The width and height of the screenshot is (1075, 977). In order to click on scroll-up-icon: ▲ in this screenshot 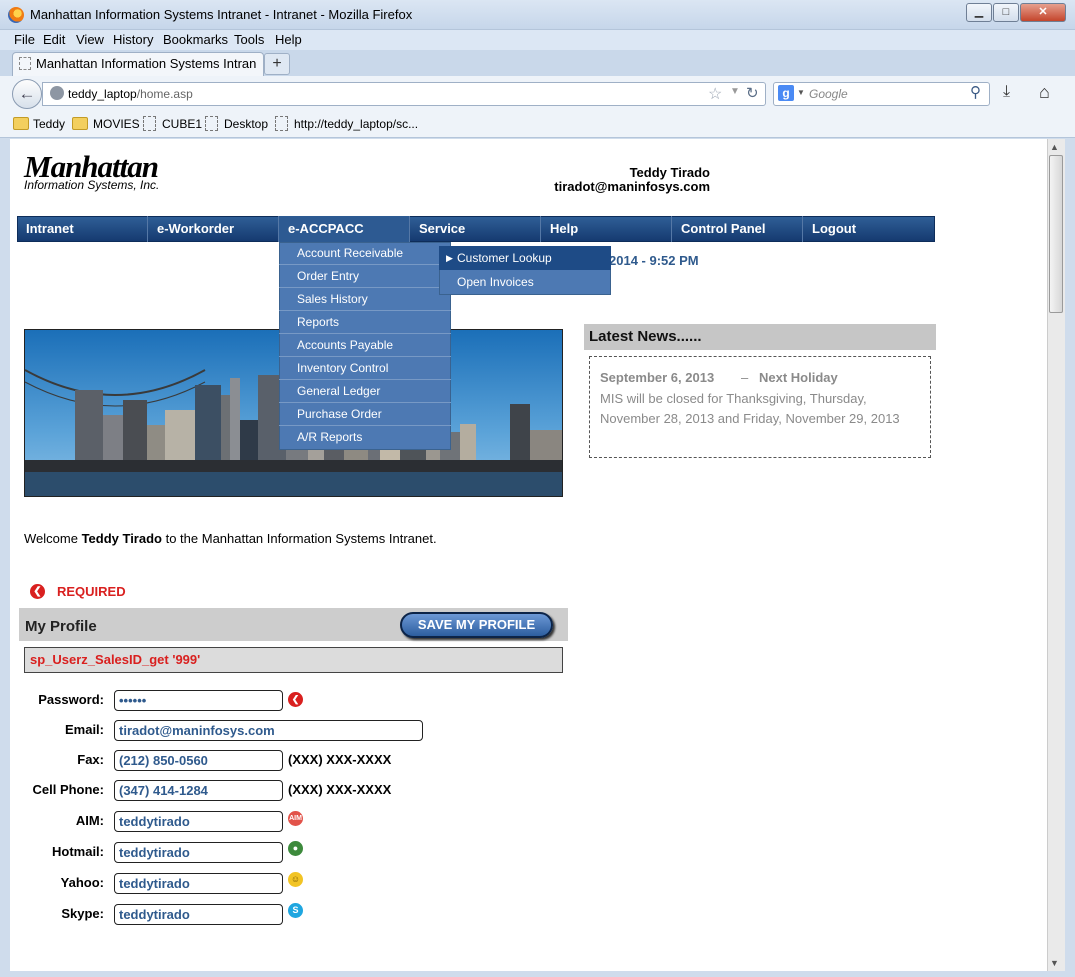, I will do `click(1054, 147)`.